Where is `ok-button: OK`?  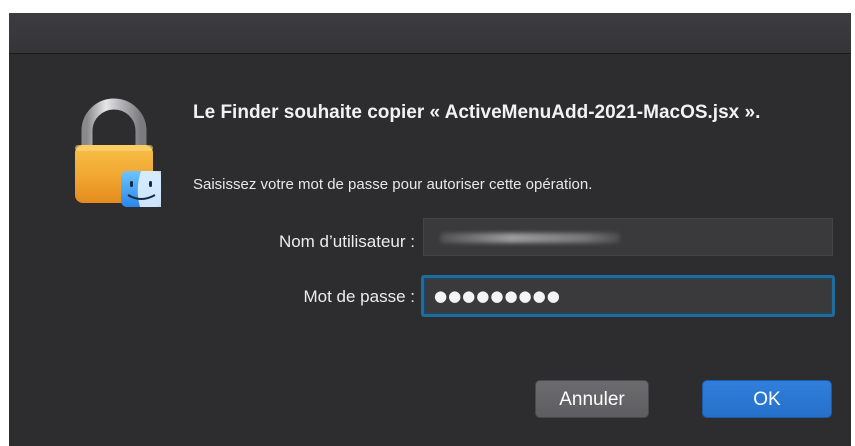
ok-button: OK is located at coordinates (767, 399).